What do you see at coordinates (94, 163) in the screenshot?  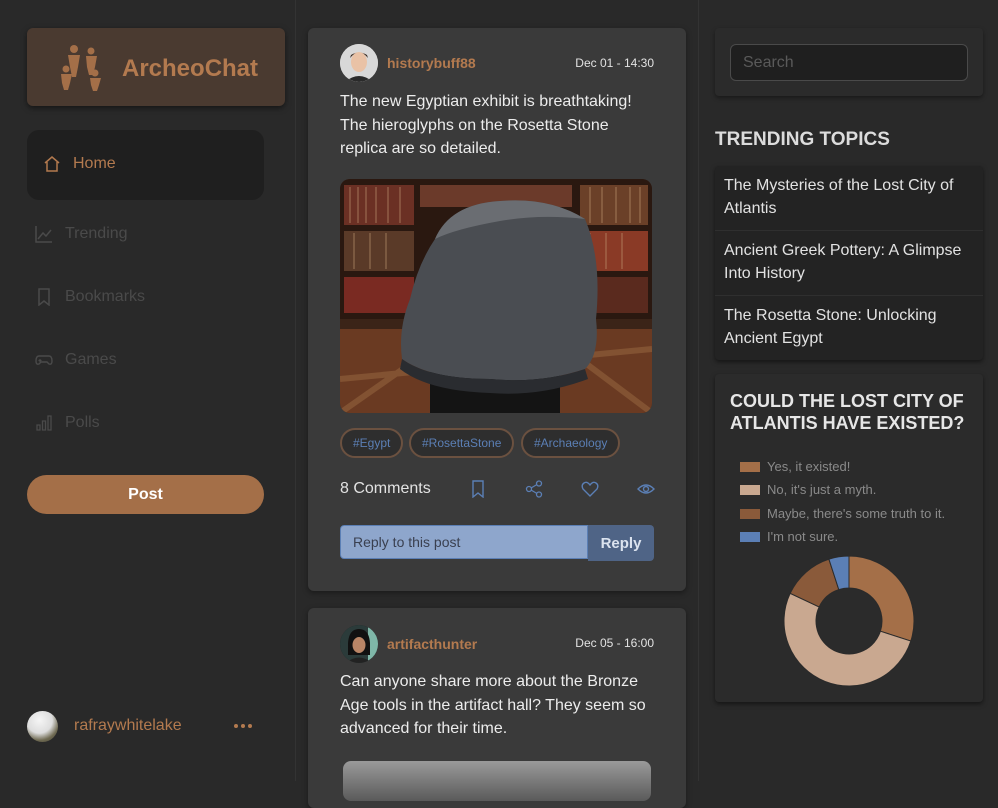 I see `nav-label-home: Home` at bounding box center [94, 163].